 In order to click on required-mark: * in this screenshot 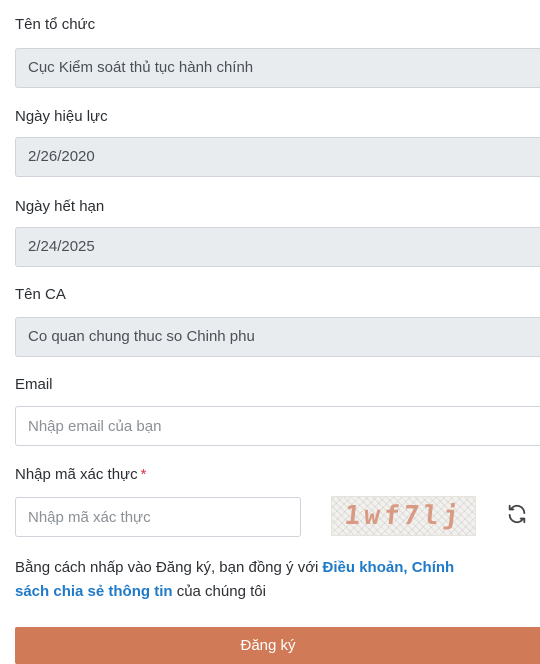, I will do `click(143, 474)`.